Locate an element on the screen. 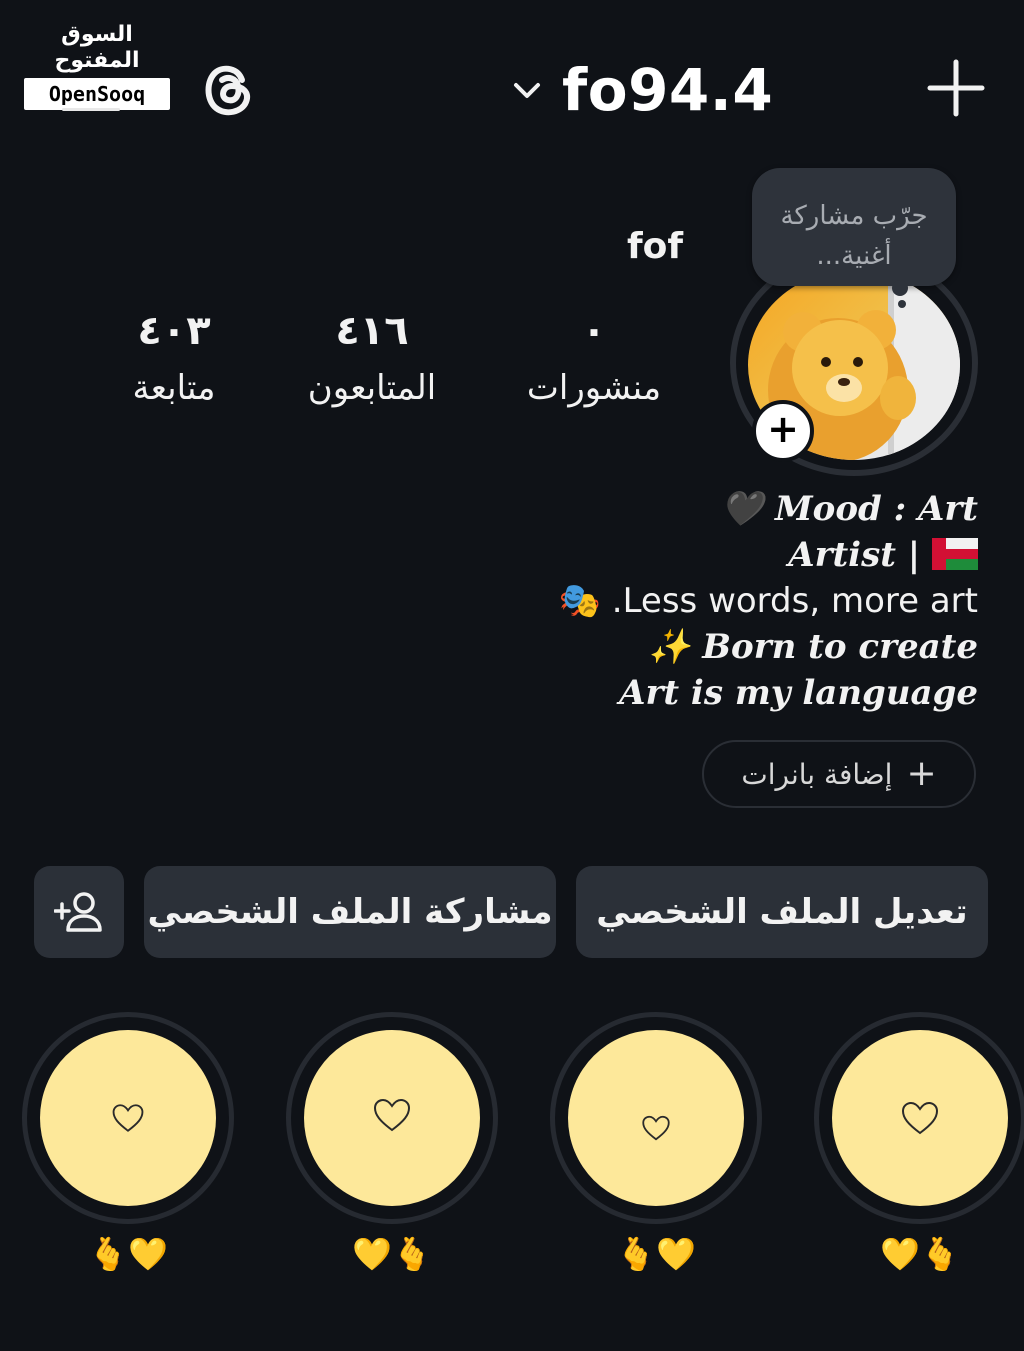 The height and width of the screenshot is (1351, 1024). oman-flag-icon is located at coordinates (955, 554).